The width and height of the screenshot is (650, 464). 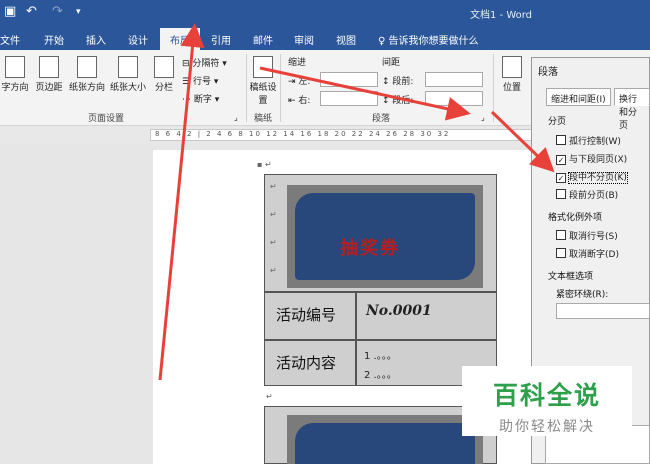 What do you see at coordinates (380, 375) in the screenshot?
I see `activity-content-item: 2 .。。。` at bounding box center [380, 375].